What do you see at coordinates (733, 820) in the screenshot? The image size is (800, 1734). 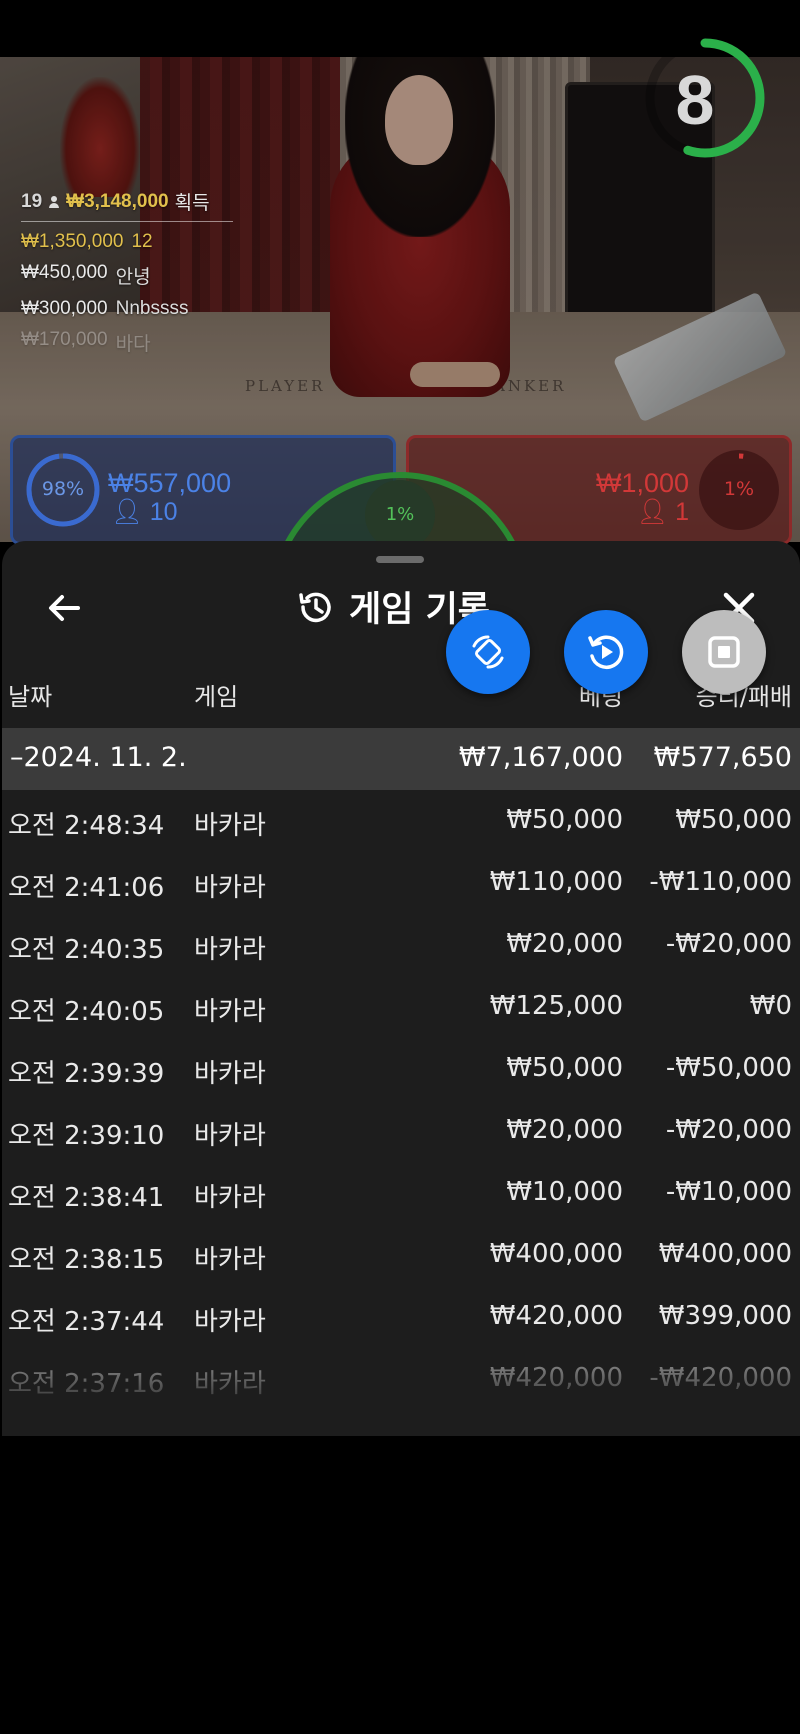 I see `row-winloss: ₩50,000` at bounding box center [733, 820].